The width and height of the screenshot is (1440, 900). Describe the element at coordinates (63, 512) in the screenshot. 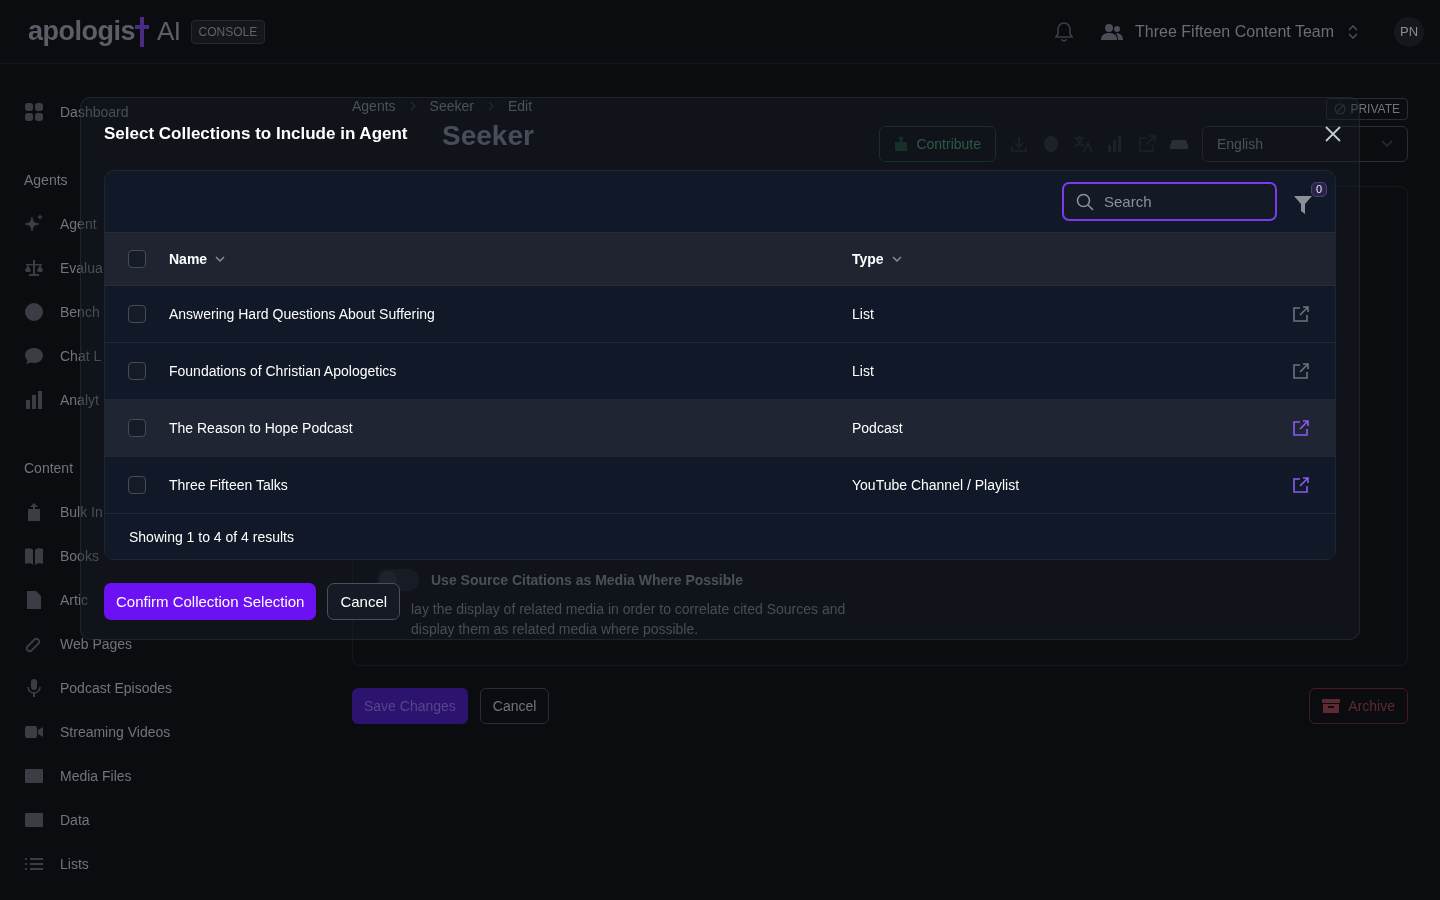

I see `sidebar-item: Bulk In` at that location.